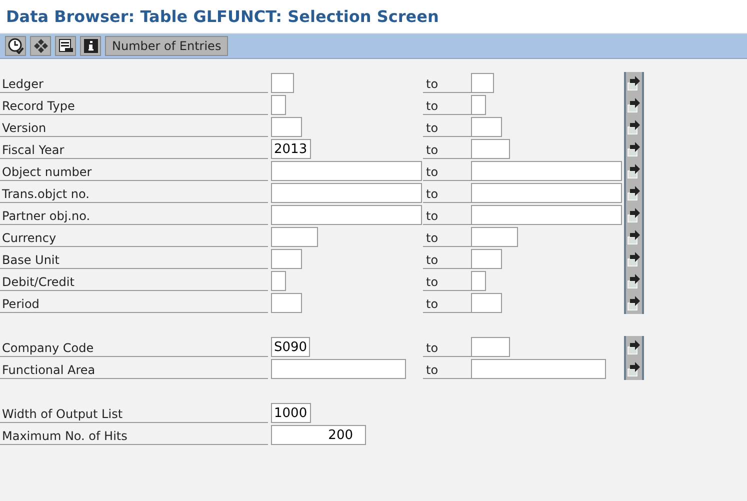 Image resolution: width=747 pixels, height=501 pixels. I want to click on field-label: Version, so click(134, 126).